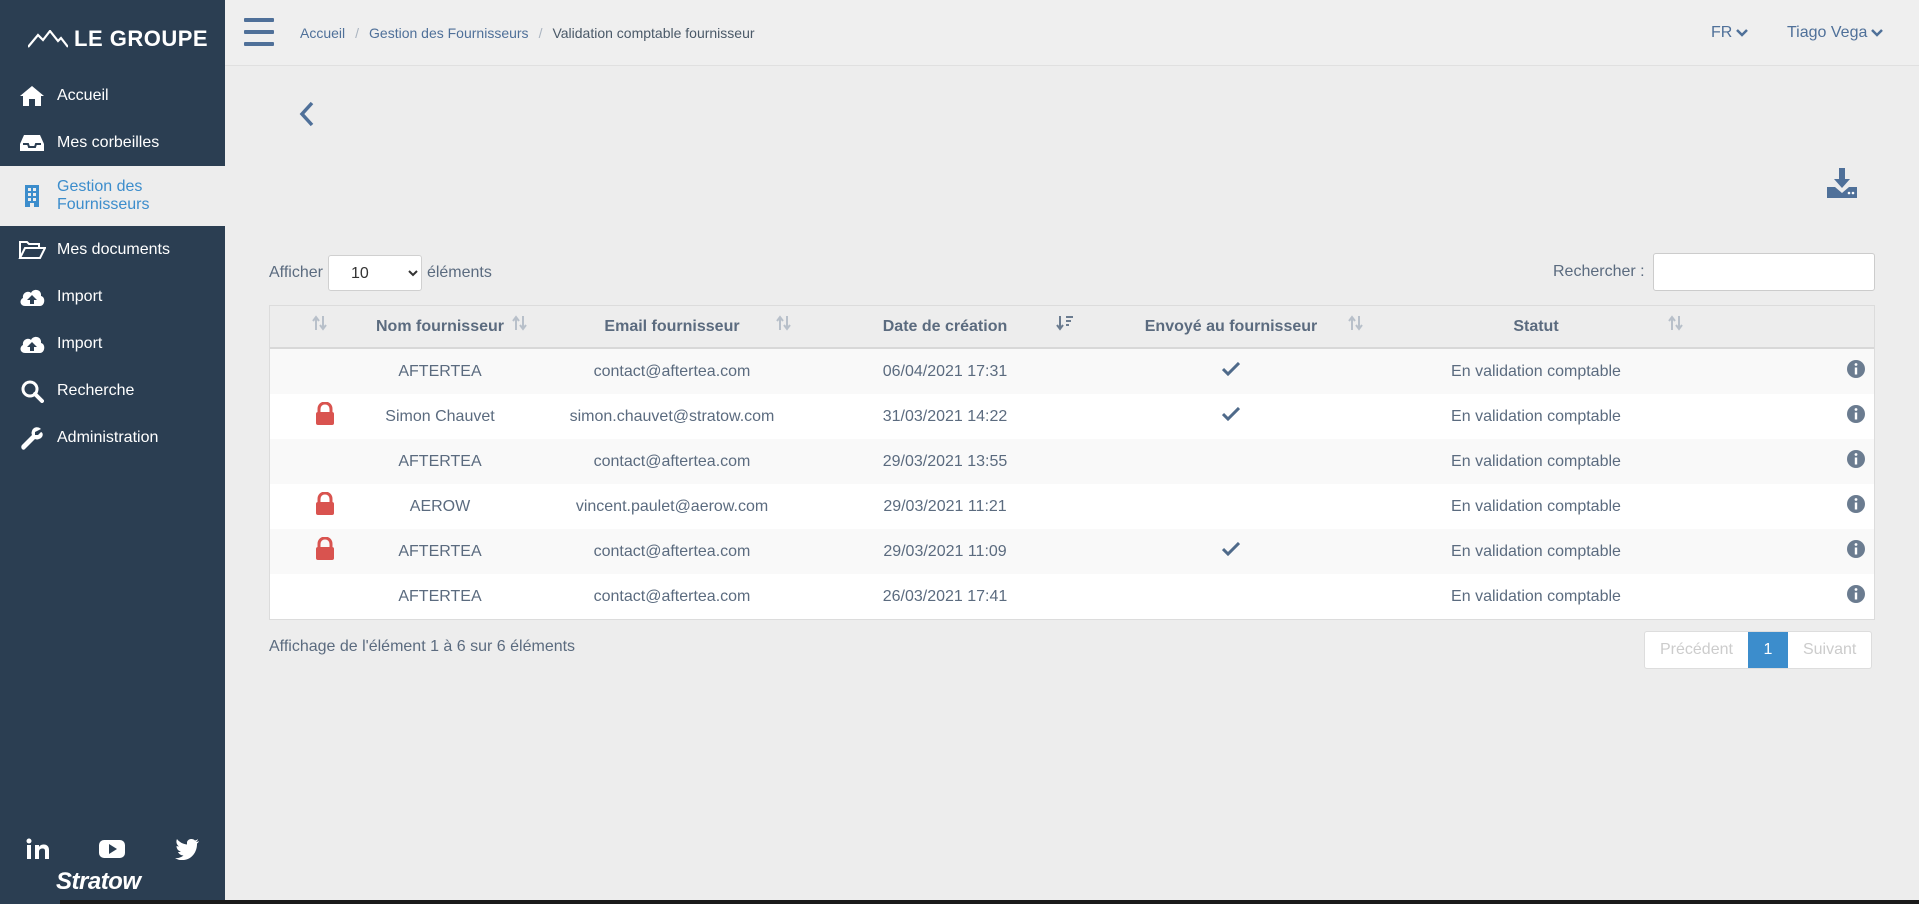  Describe the element at coordinates (459, 272) in the screenshot. I see `elements-label: éléments` at that location.